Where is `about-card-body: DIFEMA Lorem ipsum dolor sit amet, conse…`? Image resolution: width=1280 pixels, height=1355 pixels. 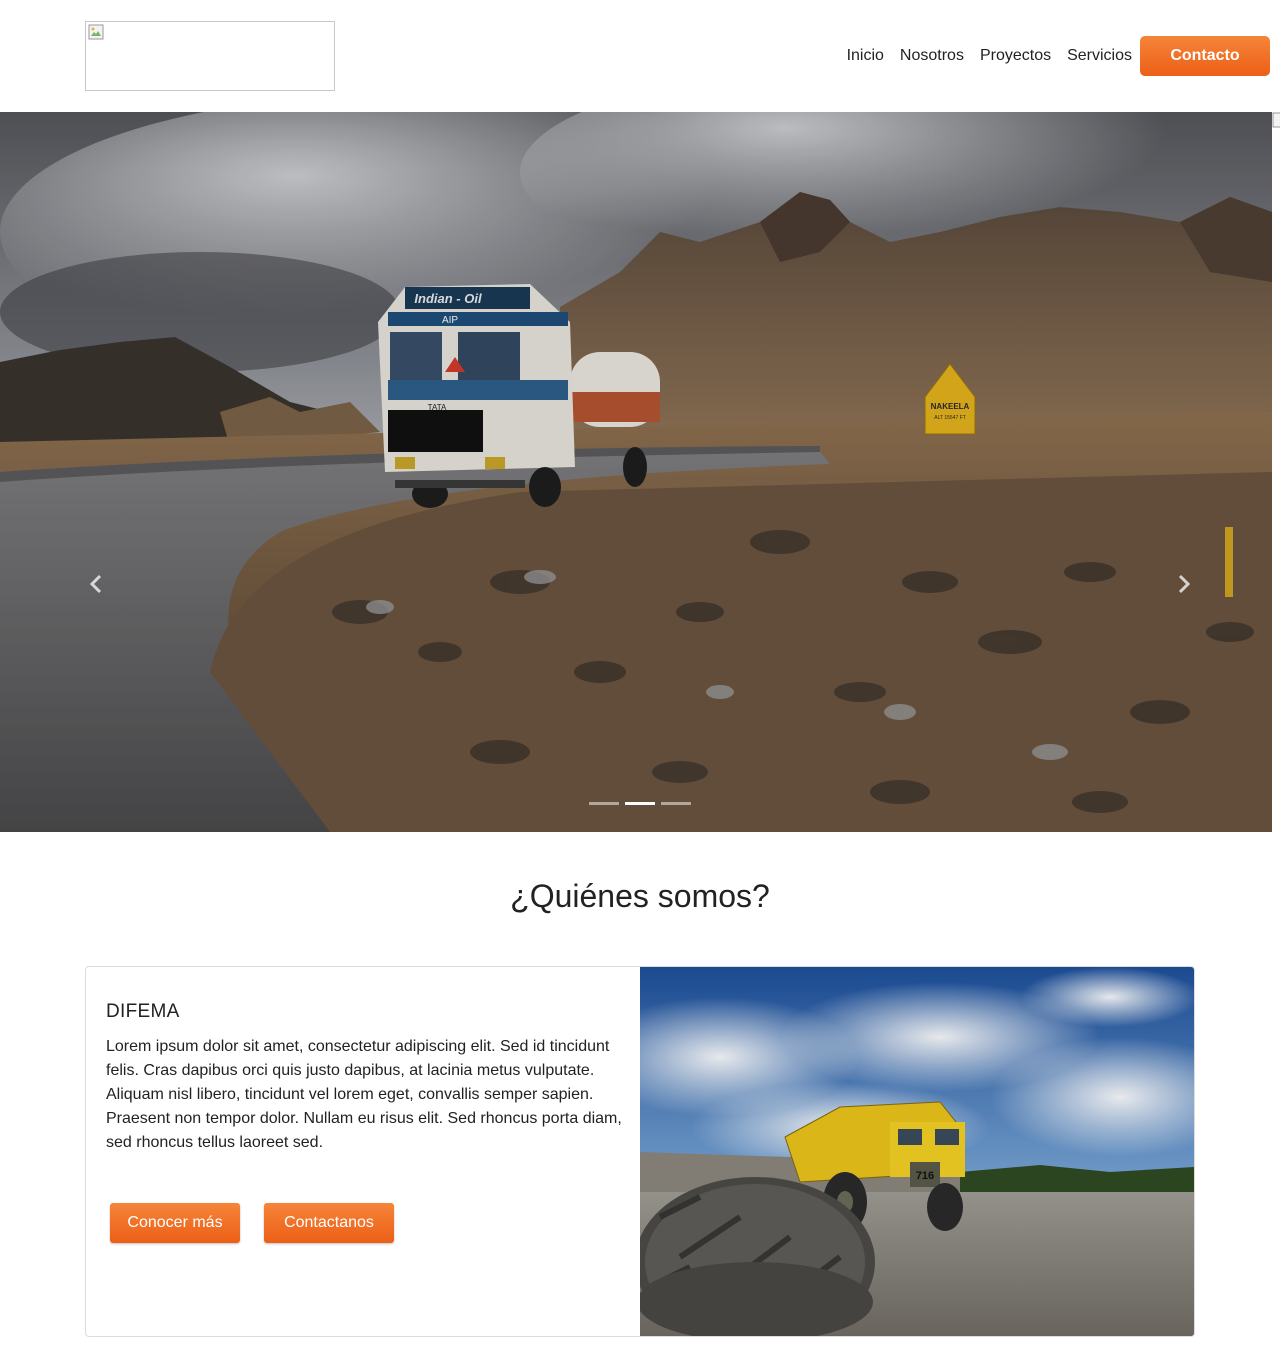
about-card-body: DIFEMA Lorem ipsum dolor sit amet, conse… is located at coordinates (366, 1078).